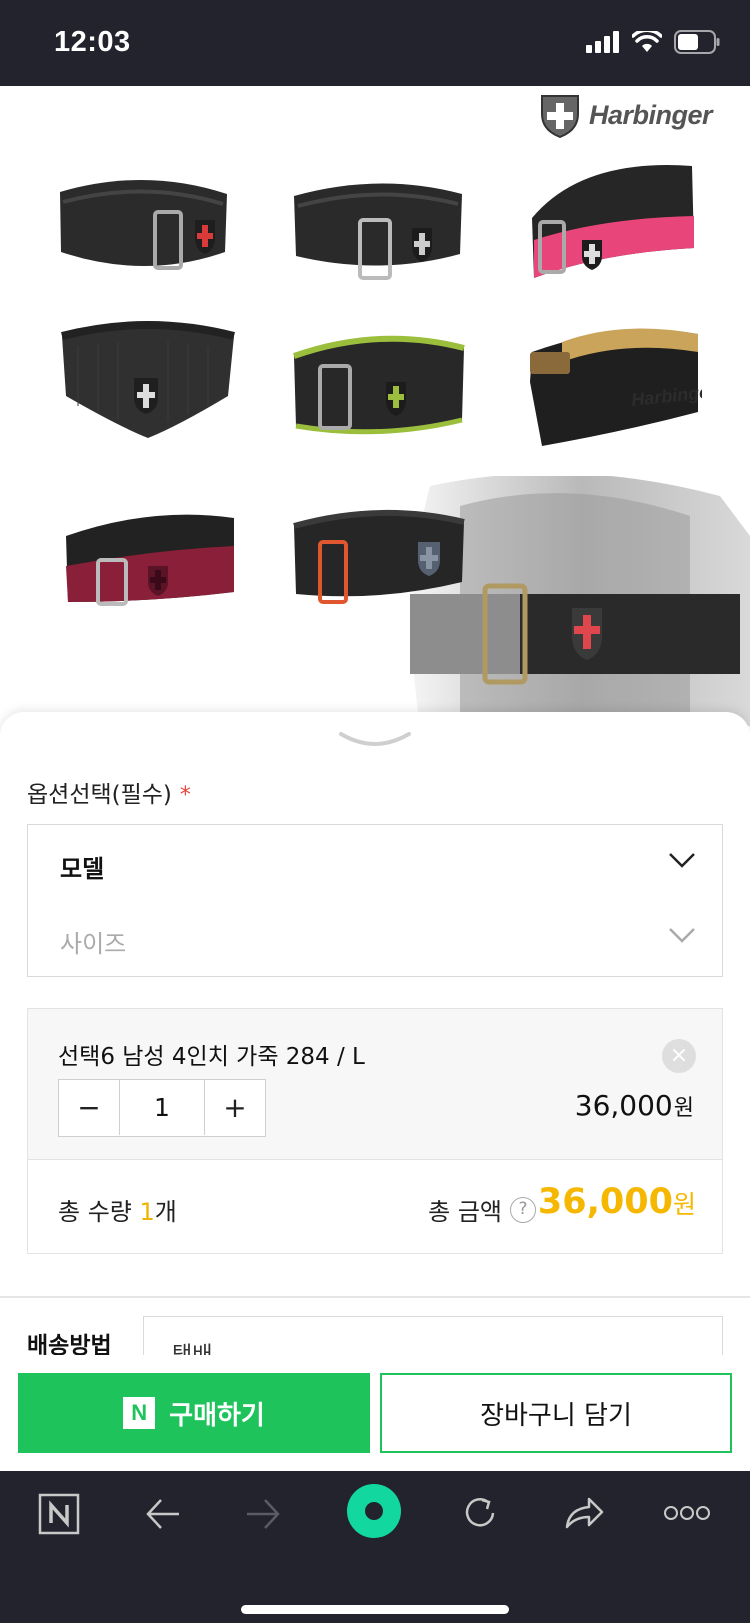  I want to click on home-indicator, so click(375, 1609).